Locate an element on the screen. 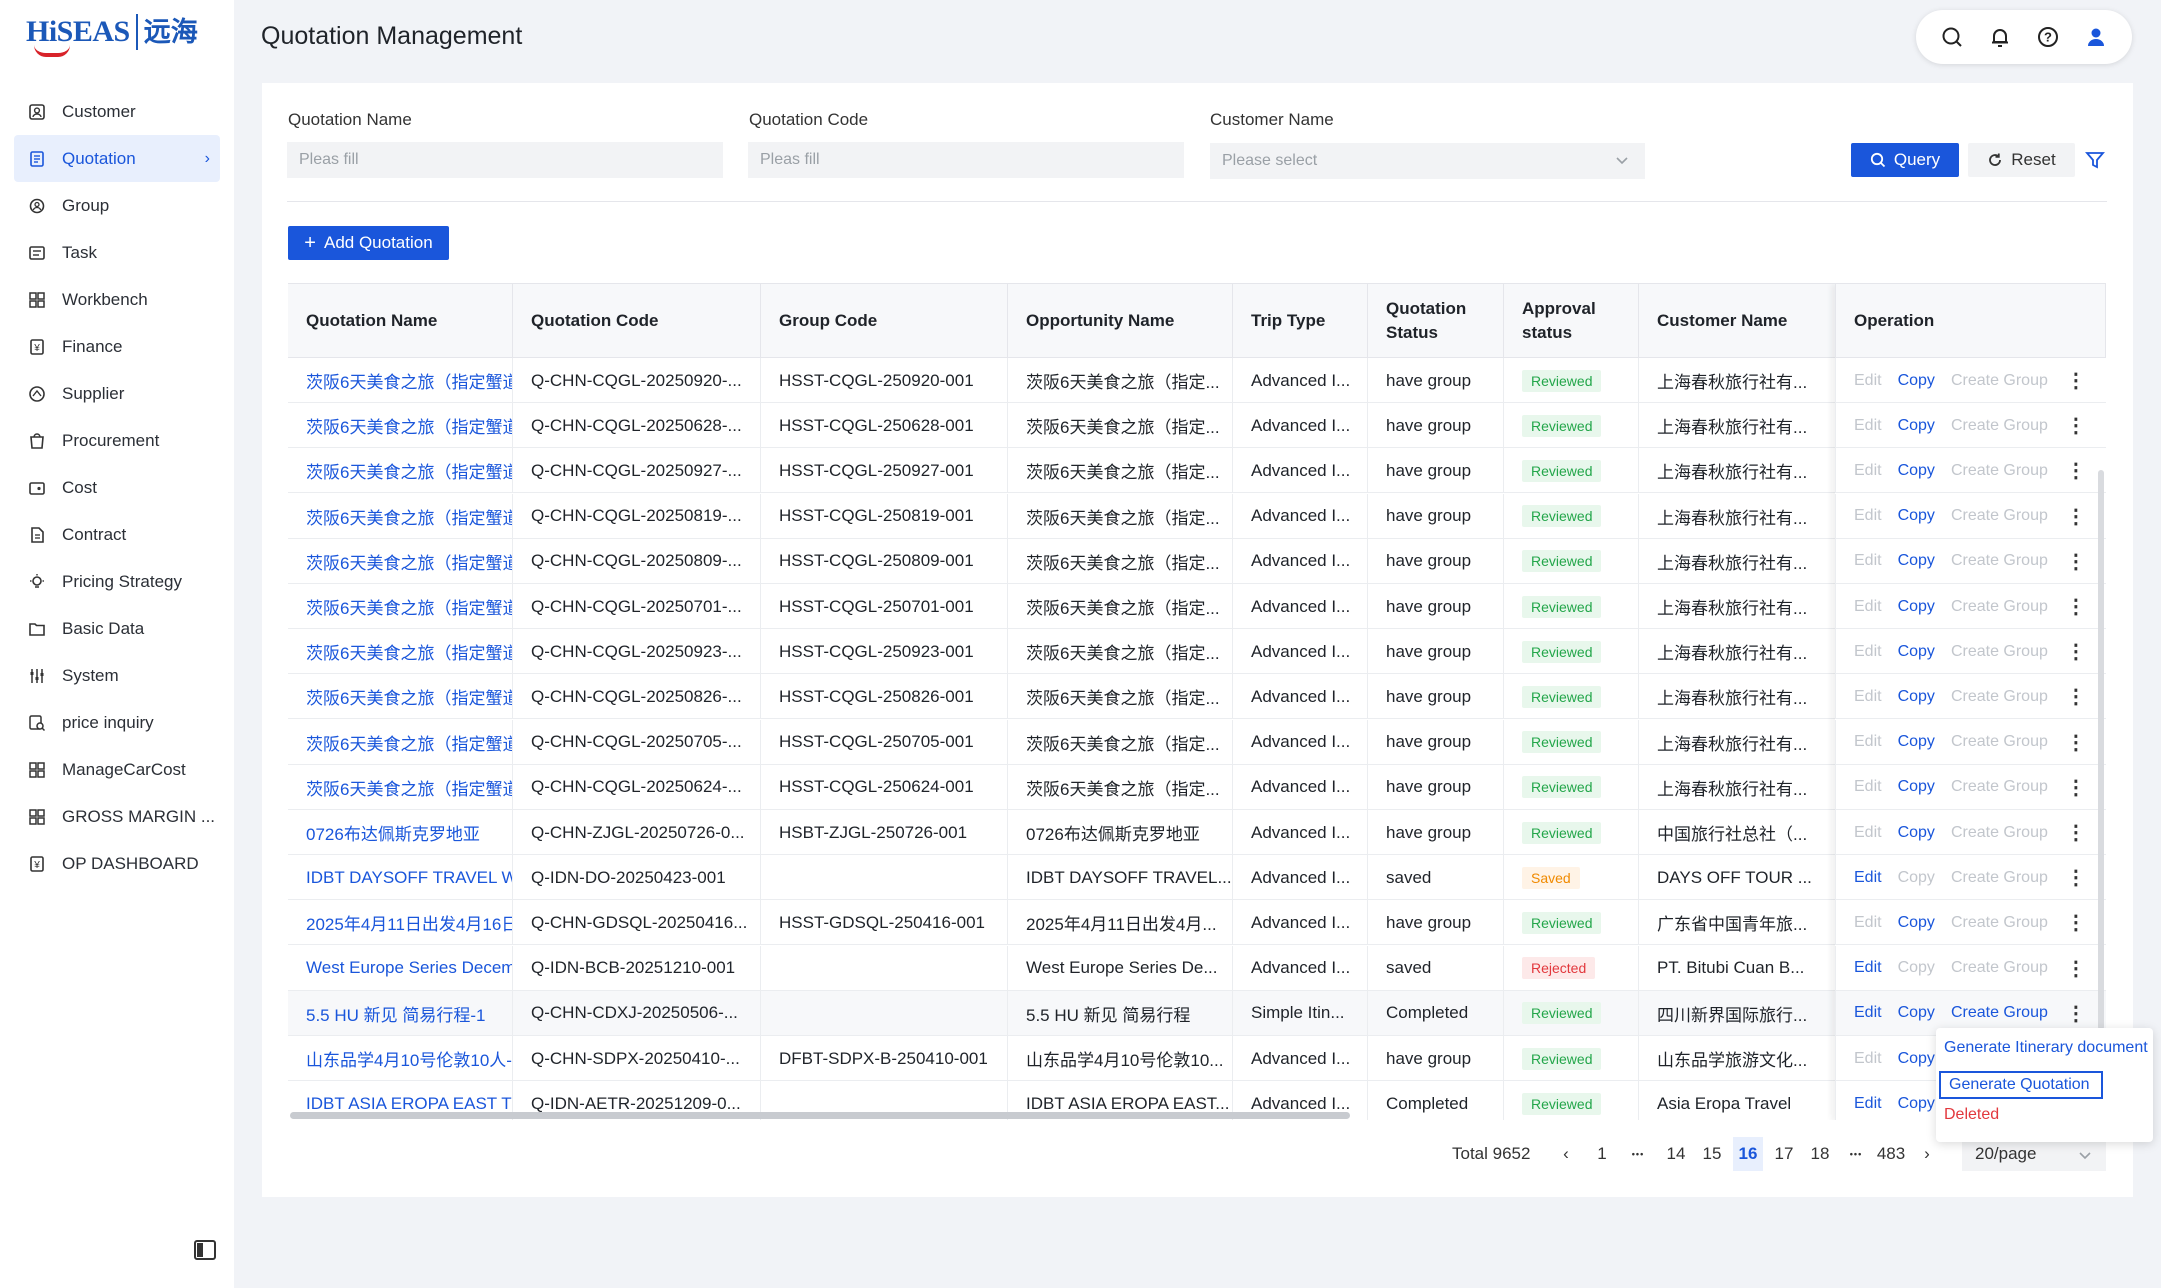 The height and width of the screenshot is (1288, 2161). sidebar-item-system: System is located at coordinates (117, 675).